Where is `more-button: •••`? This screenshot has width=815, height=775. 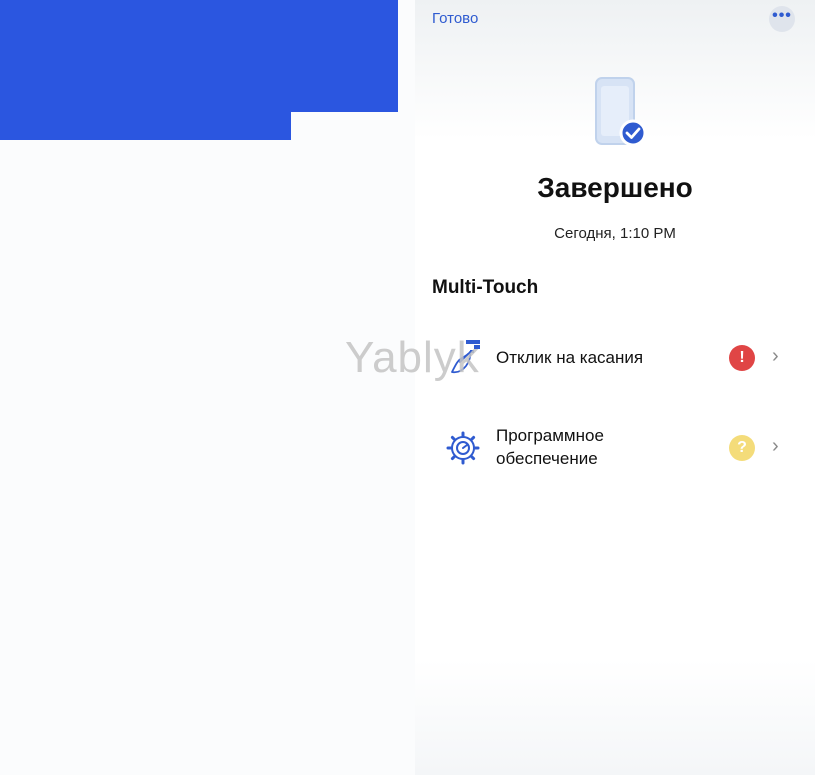
more-button: ••• is located at coordinates (782, 19).